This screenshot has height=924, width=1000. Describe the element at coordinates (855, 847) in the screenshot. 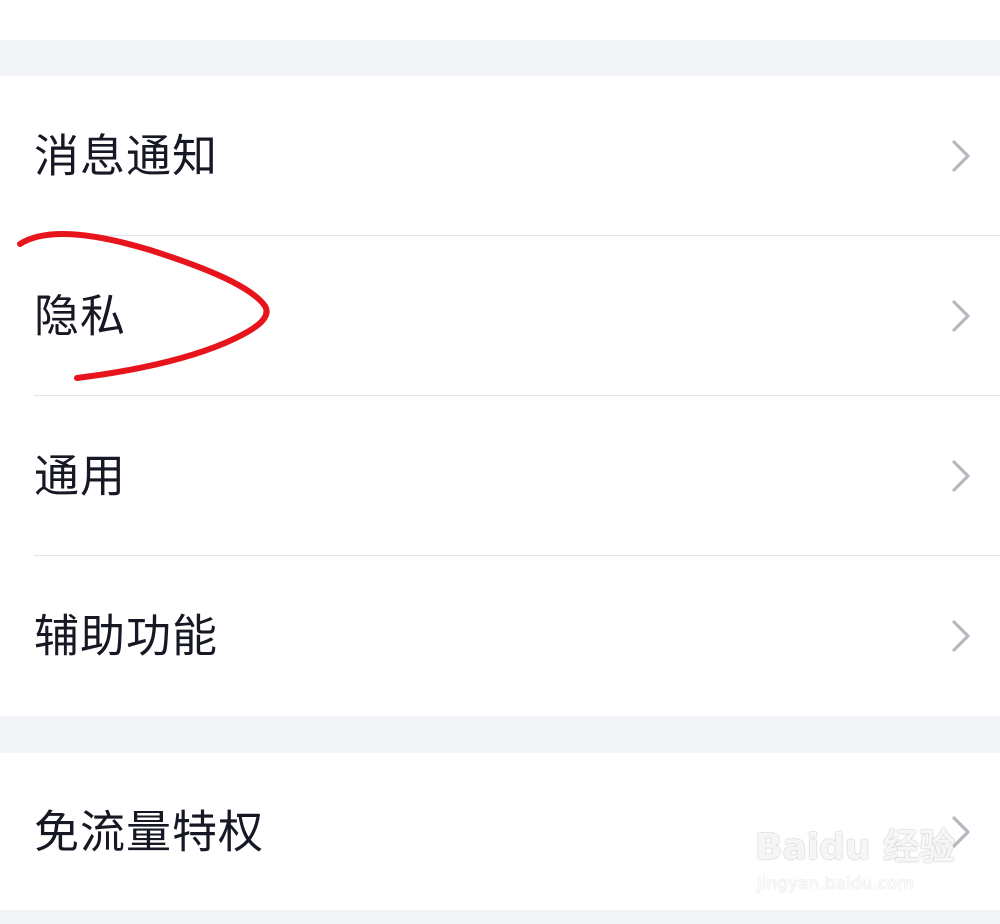

I see `watermark-logo: Baidu 经验` at that location.